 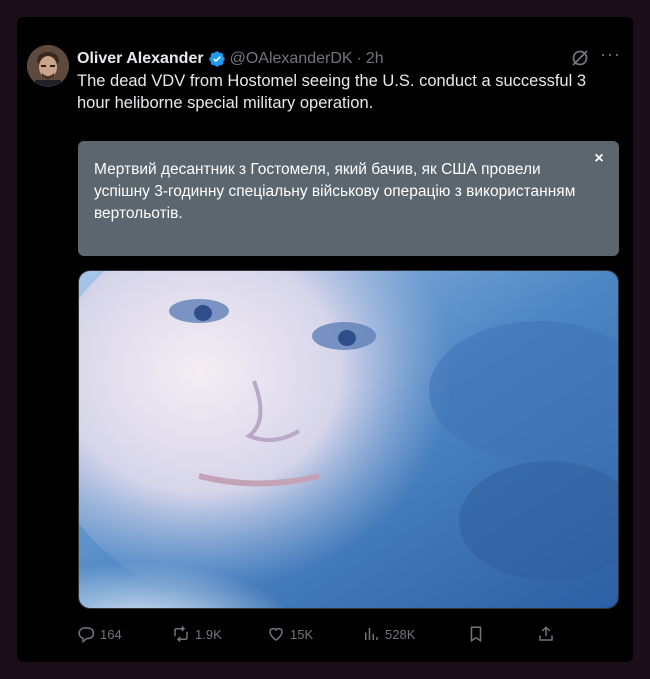 I want to click on like-button: 15K, so click(x=290, y=634).